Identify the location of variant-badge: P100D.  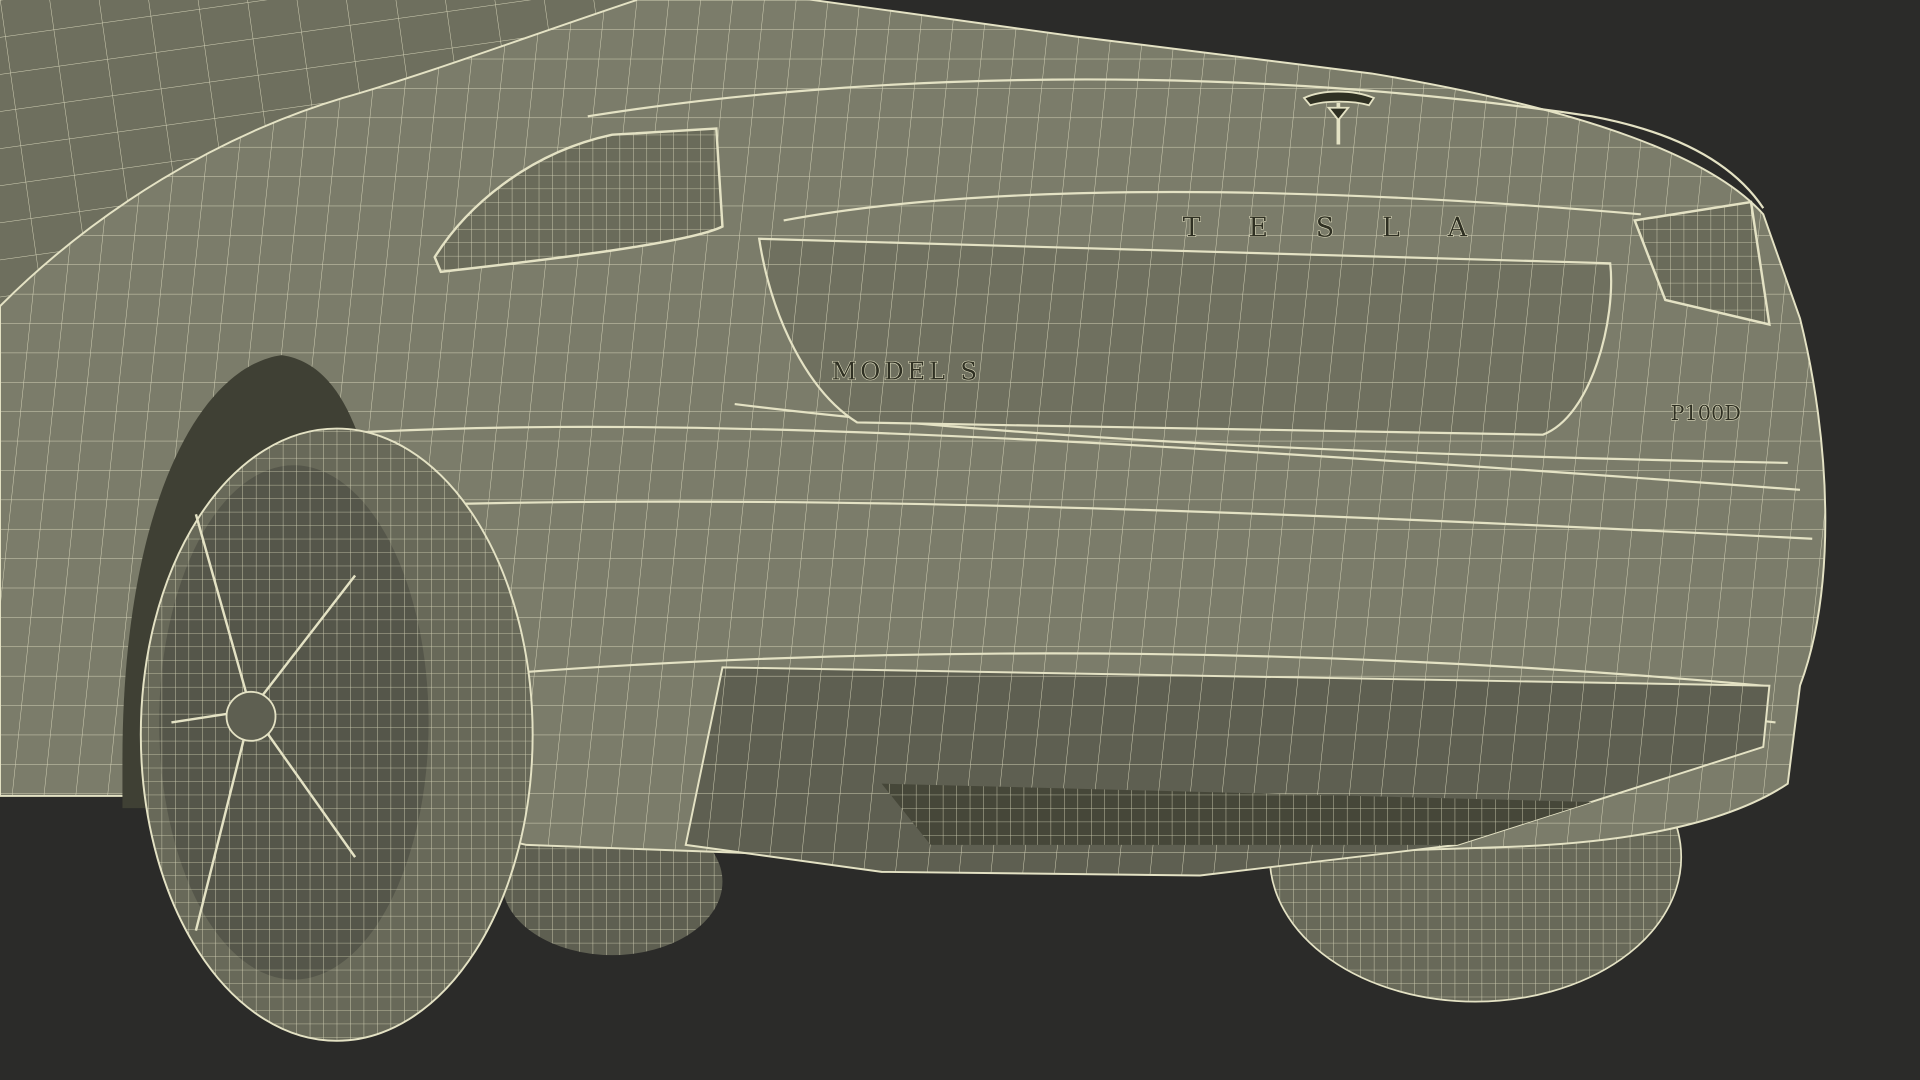
(1706, 413).